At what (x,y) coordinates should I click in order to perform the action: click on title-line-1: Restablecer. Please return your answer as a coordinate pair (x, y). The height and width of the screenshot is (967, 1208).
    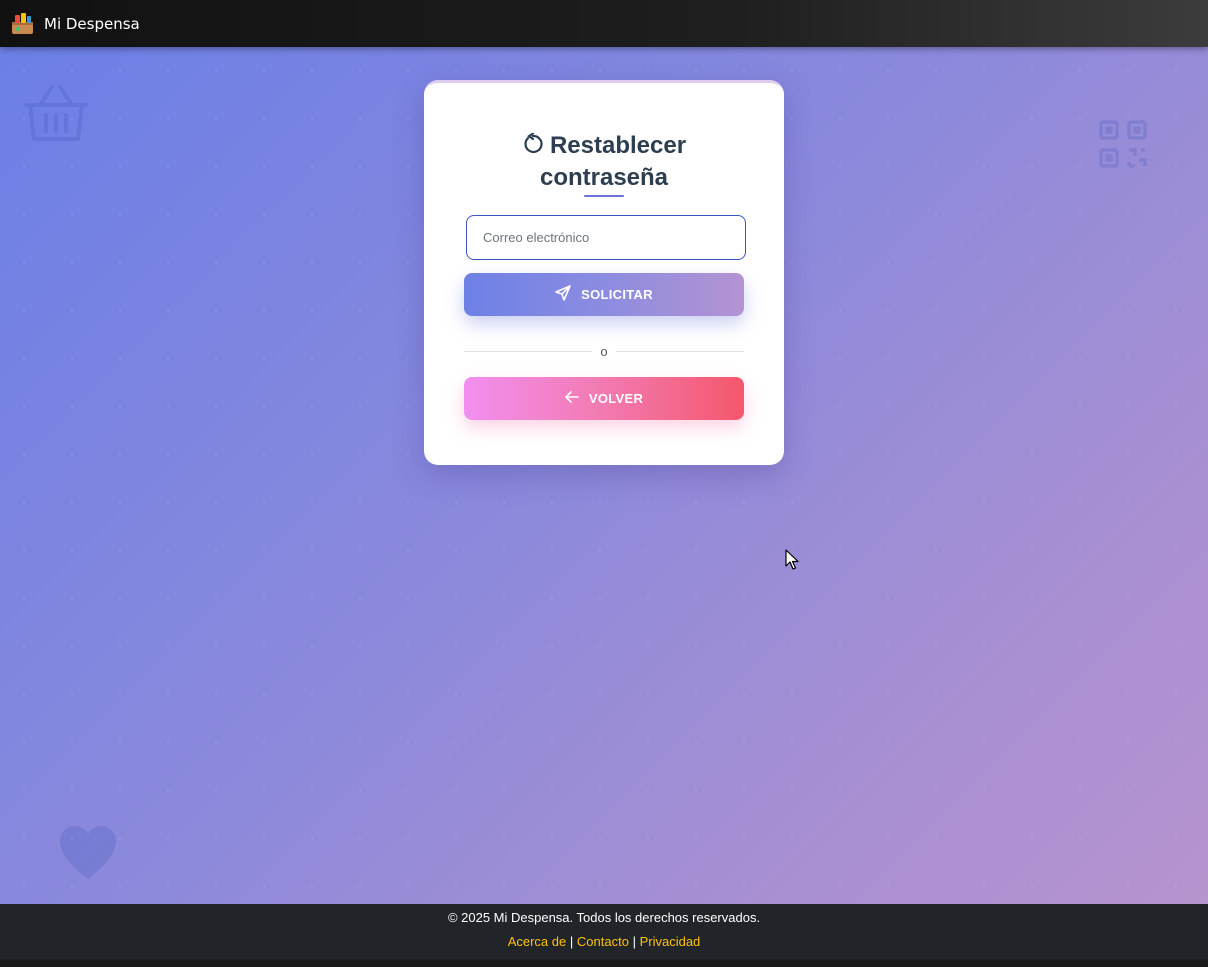
    Looking at the image, I should click on (618, 145).